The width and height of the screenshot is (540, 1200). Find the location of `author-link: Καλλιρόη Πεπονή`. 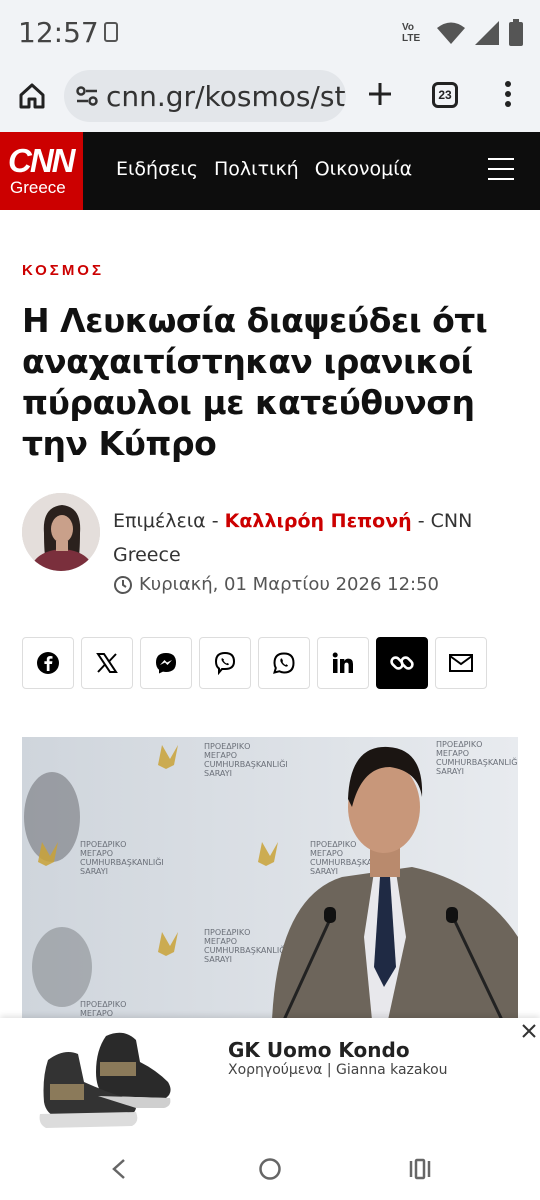

author-link: Καλλιρόη Πεπονή is located at coordinates (318, 521).